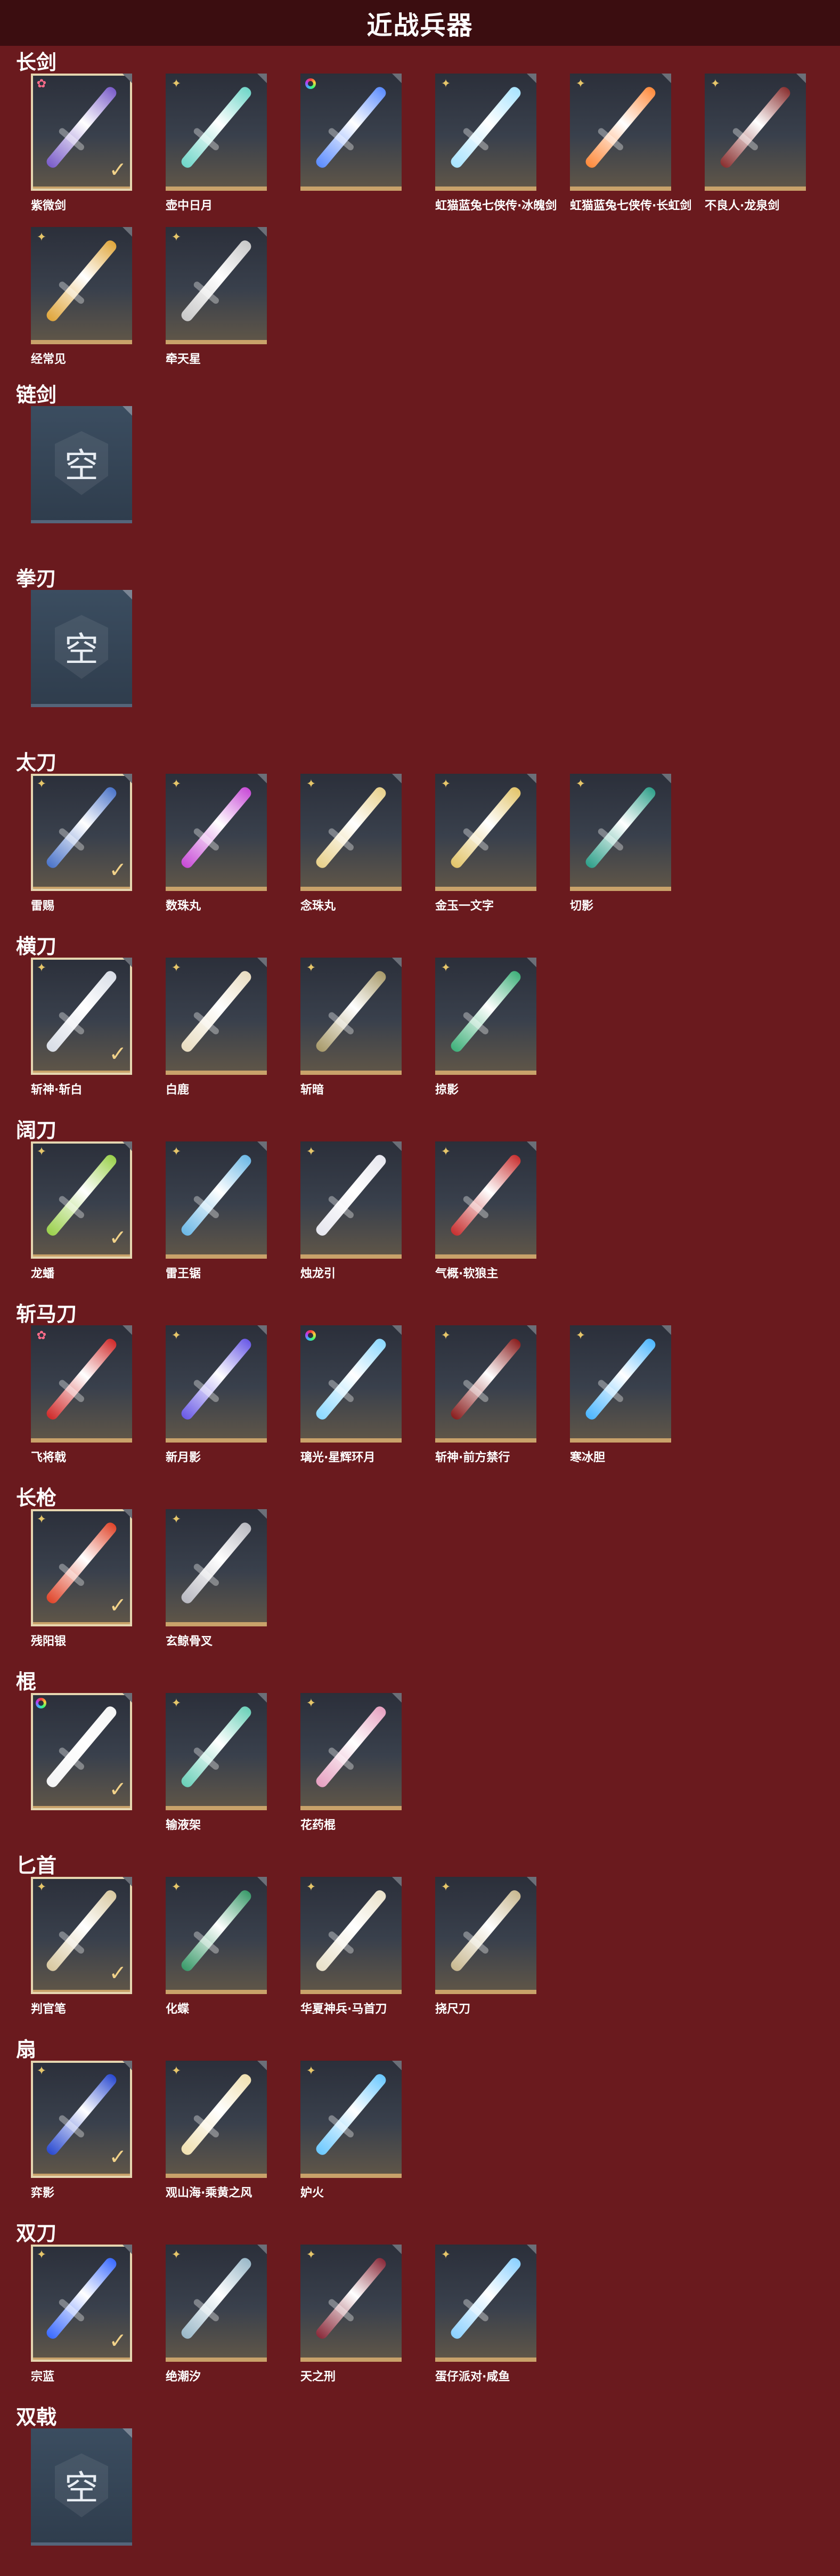 The height and width of the screenshot is (2576, 840). I want to click on weapon-card: ✿, so click(81, 1384).